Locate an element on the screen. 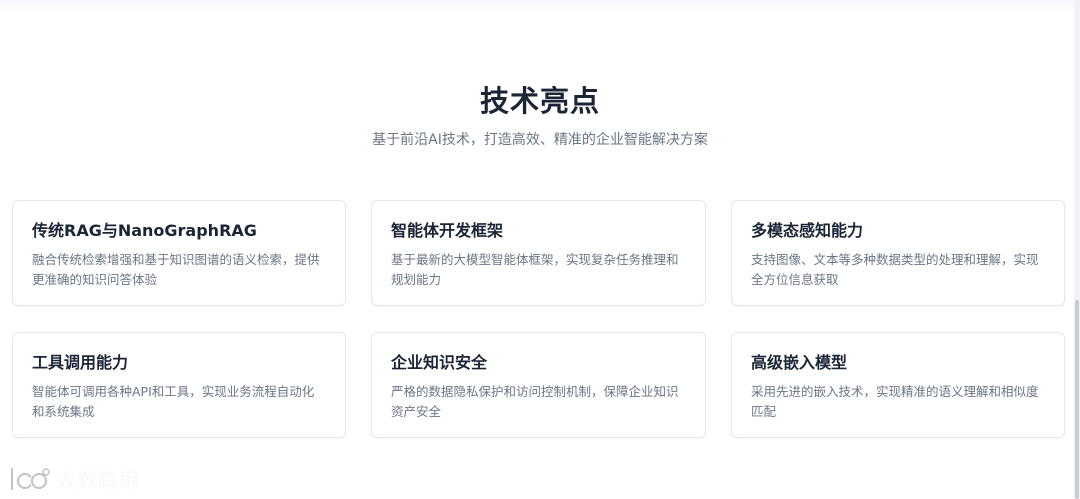  feature-card-multimodal: 多模态感知能力 支持图像、文本等多种数据类型的处理和理解，实现全方位信息获取 is located at coordinates (898, 253).